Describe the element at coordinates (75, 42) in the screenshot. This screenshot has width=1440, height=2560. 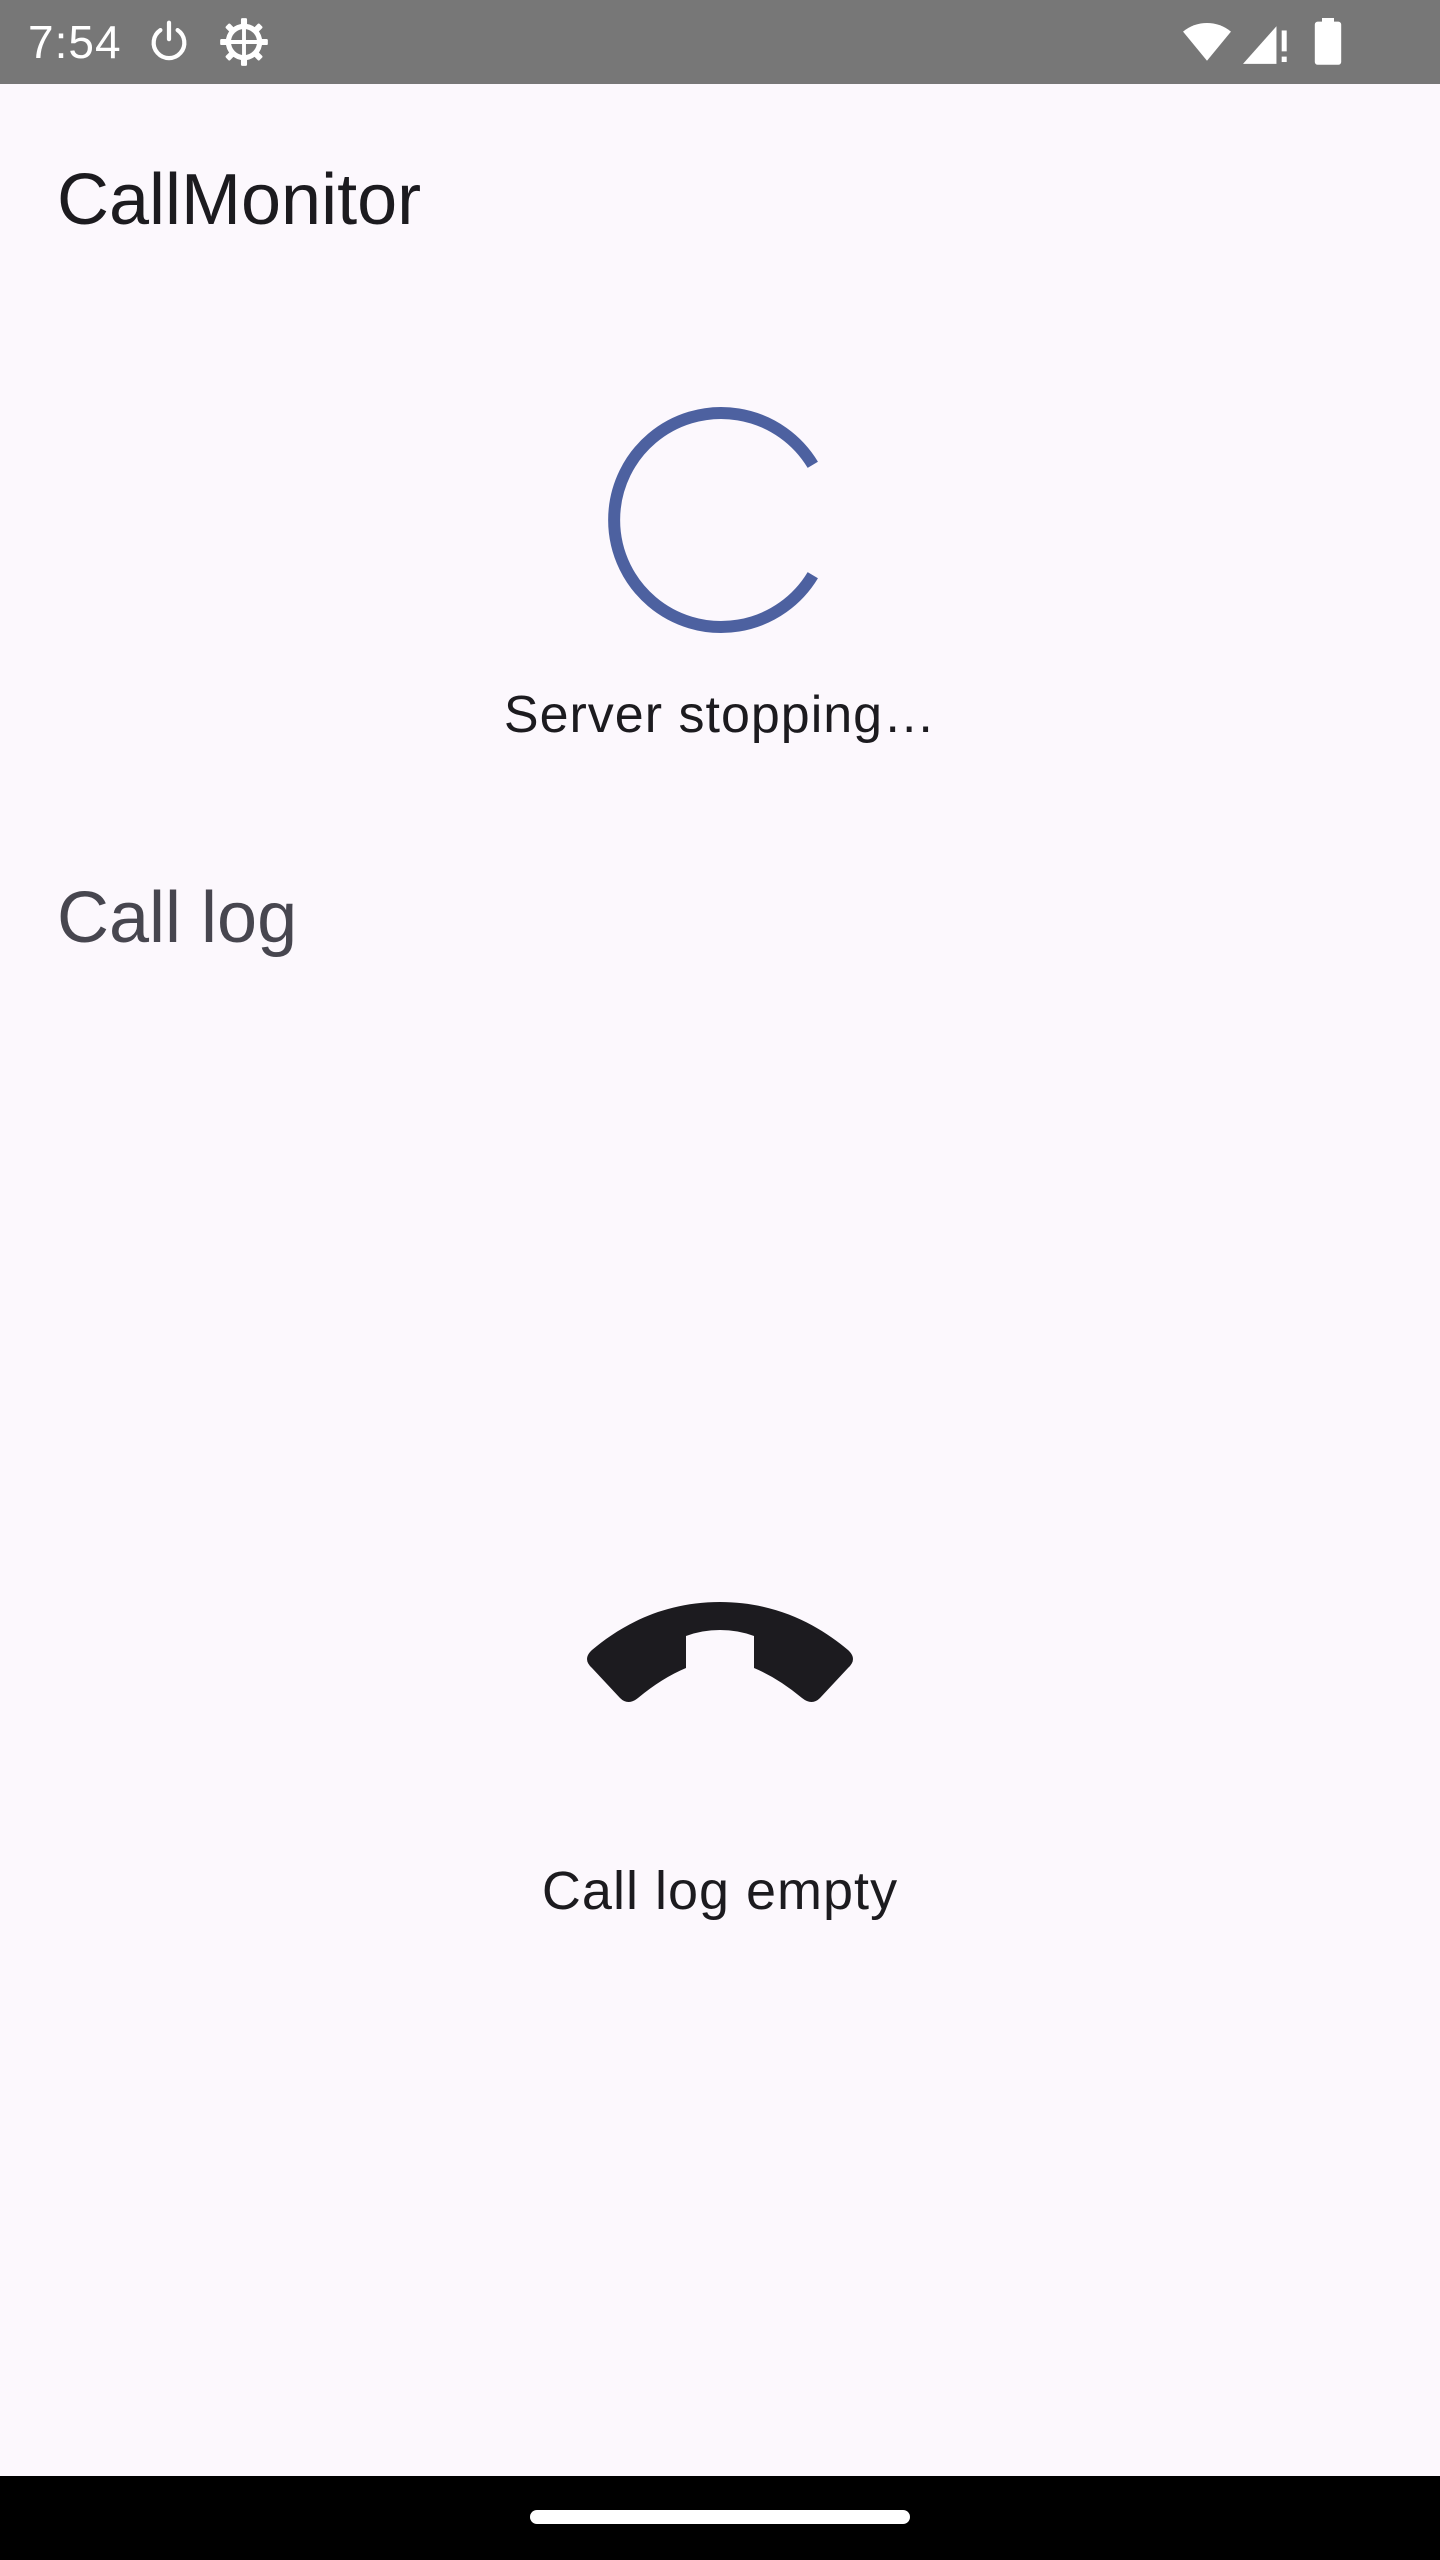
I see `status-time: 7:54` at that location.